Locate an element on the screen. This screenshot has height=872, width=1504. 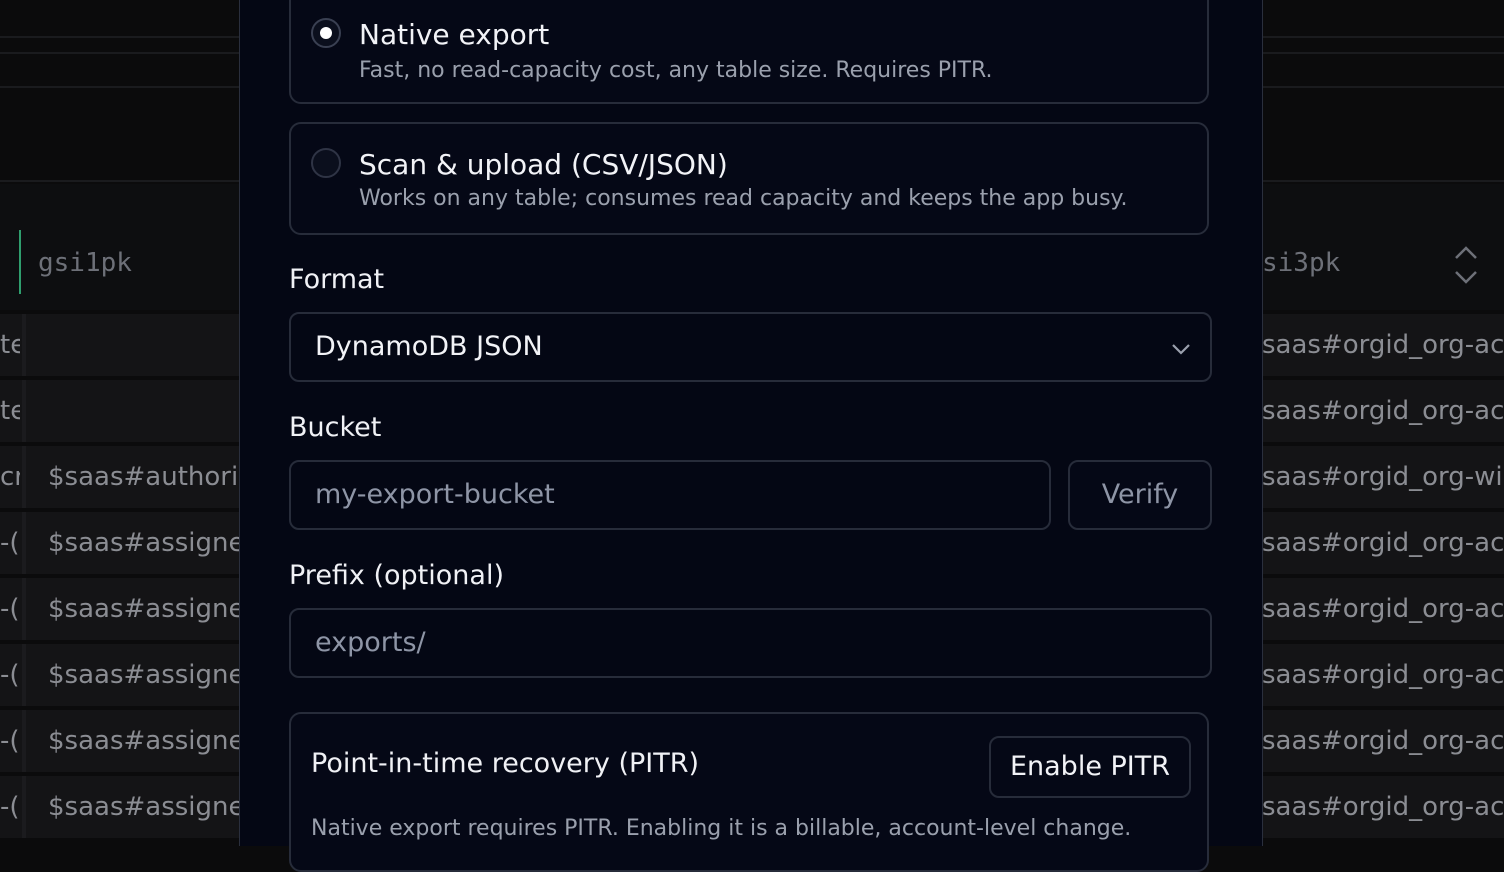
verify-button: Verify is located at coordinates (1140, 495).